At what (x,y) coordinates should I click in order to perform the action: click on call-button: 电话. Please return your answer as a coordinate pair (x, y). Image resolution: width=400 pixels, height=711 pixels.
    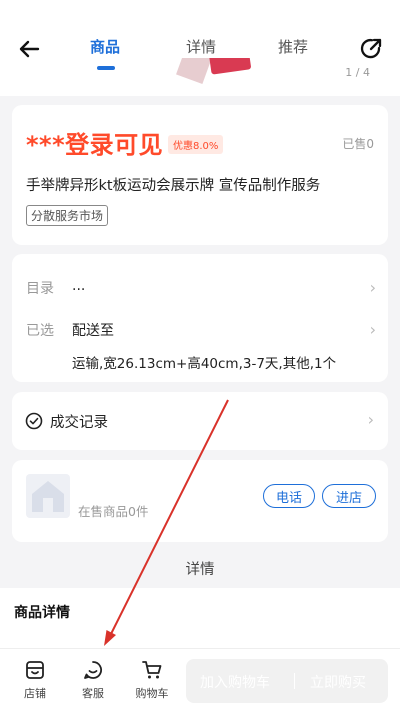
    Looking at the image, I should click on (289, 496).